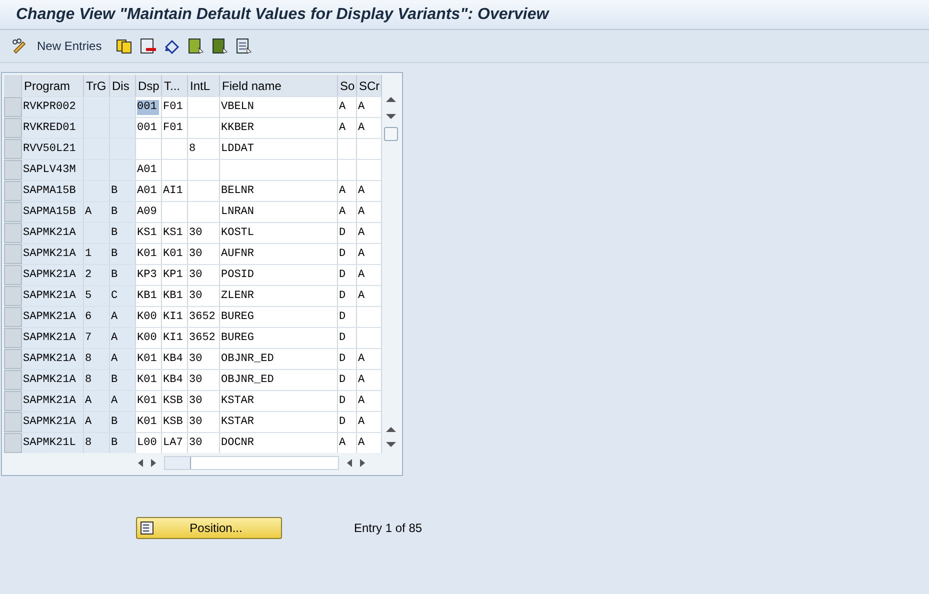 This screenshot has height=594, width=929. I want to click on copy-icon, so click(124, 46).